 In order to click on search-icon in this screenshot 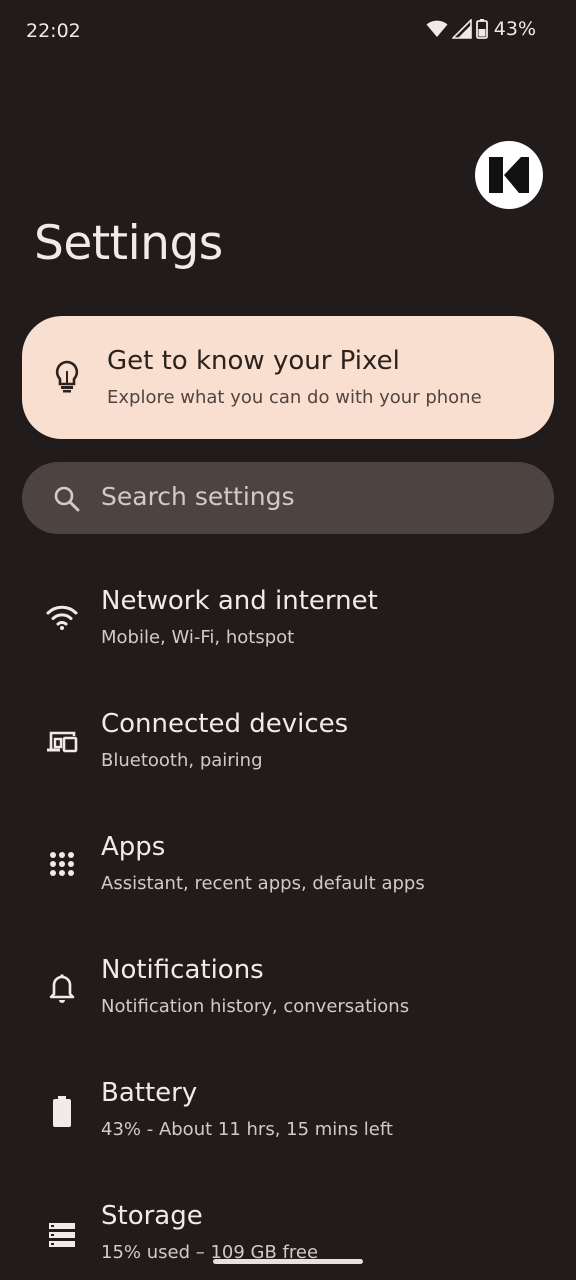, I will do `click(67, 501)`.